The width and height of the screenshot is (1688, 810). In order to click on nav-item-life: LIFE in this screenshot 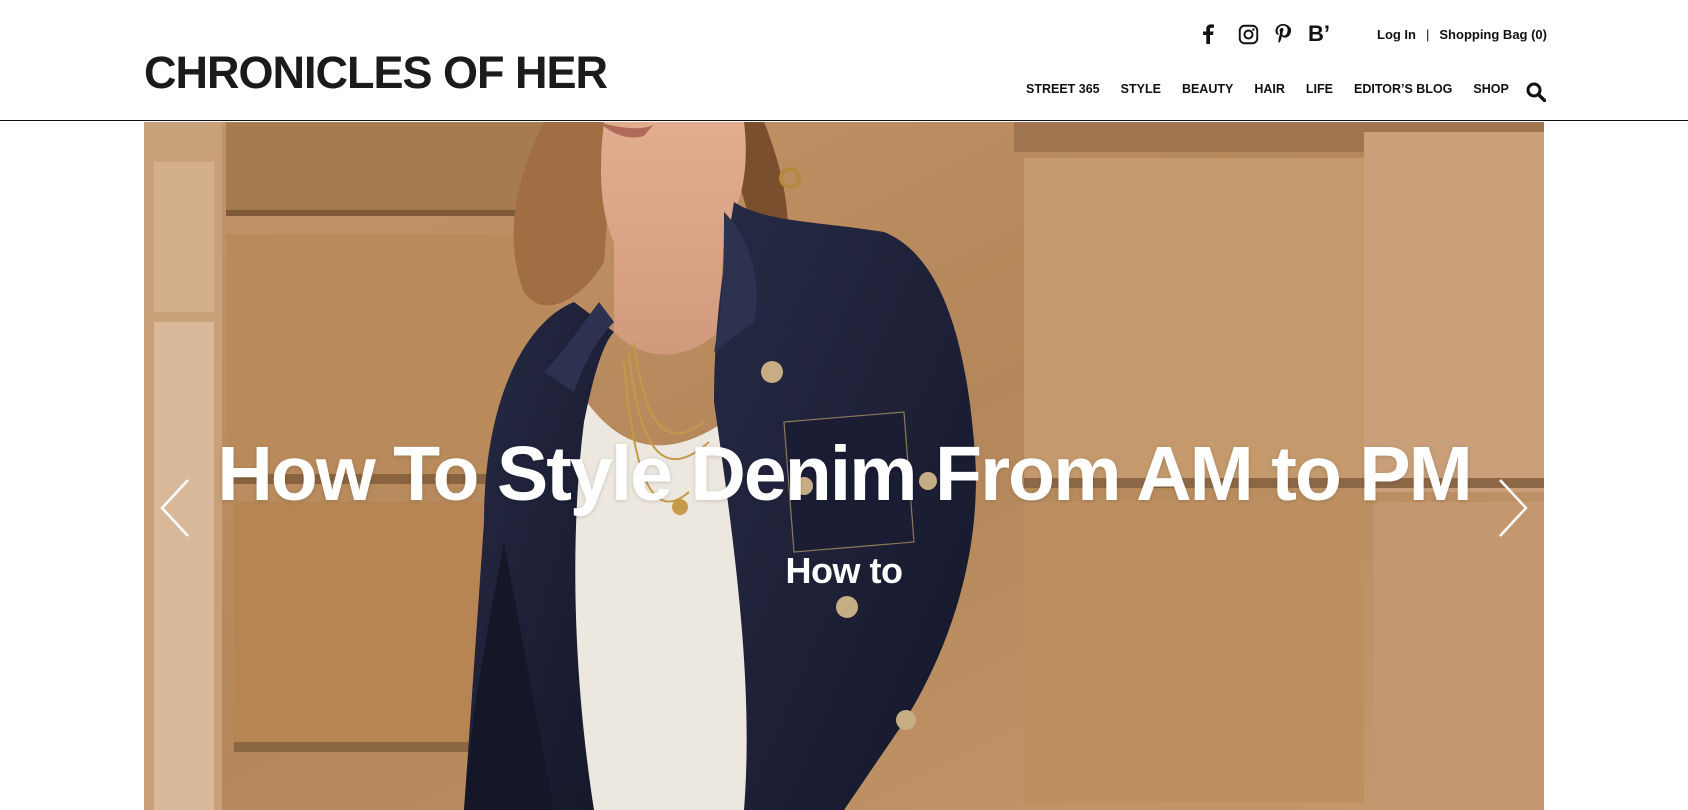, I will do `click(1319, 89)`.